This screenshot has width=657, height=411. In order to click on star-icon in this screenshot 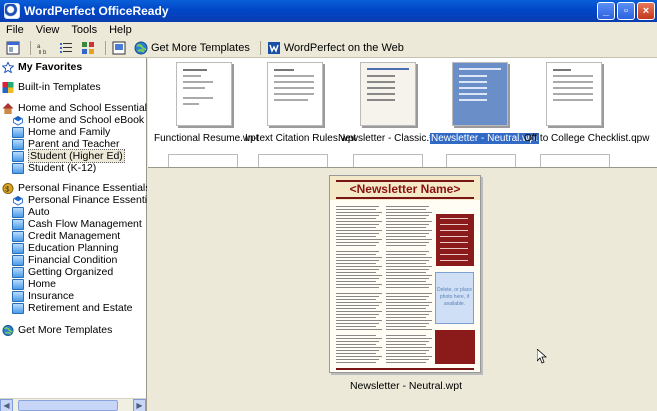, I will do `click(8, 67)`.